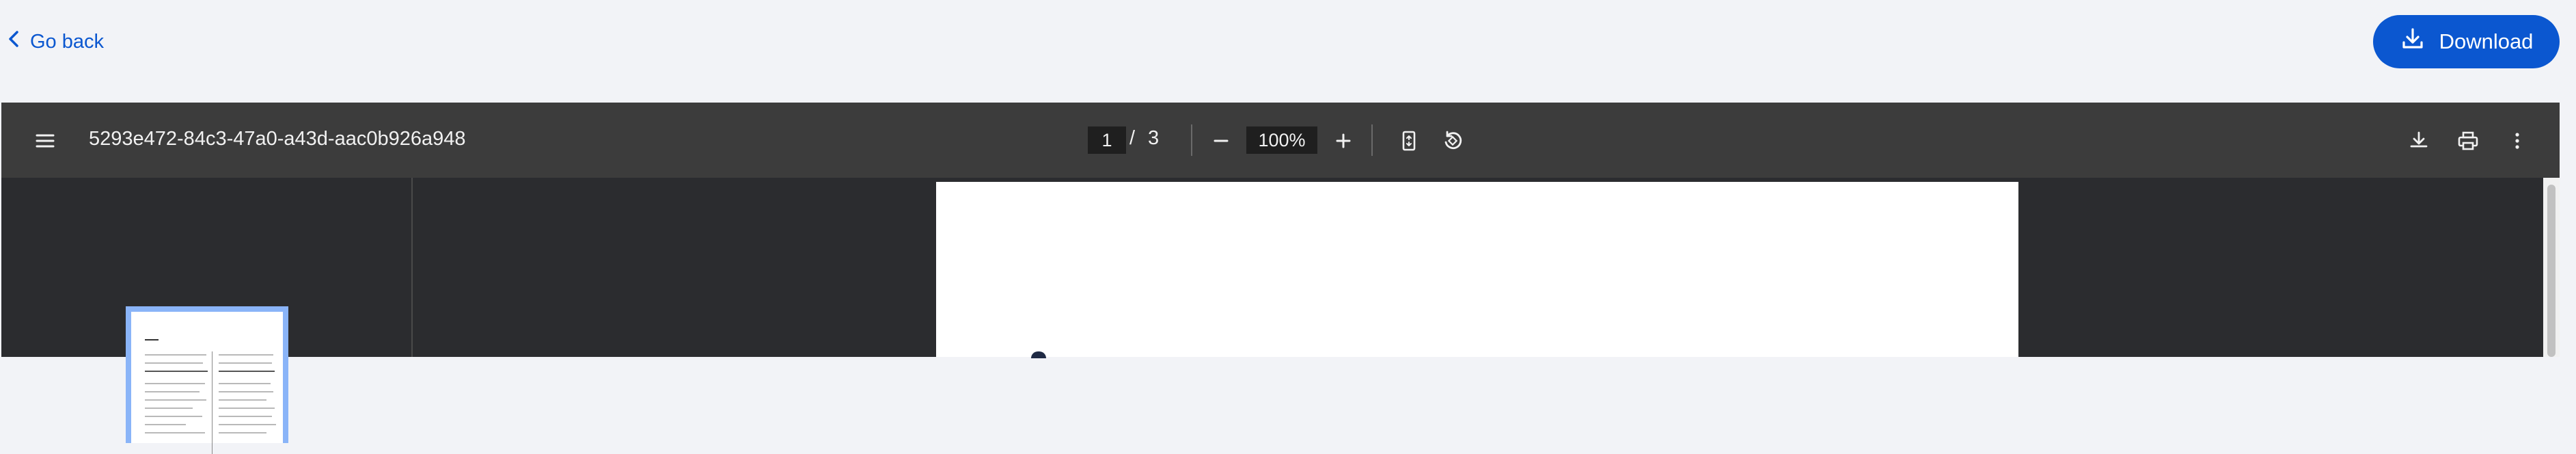  Describe the element at coordinates (2551, 271) in the screenshot. I see `scrollbar-thumb` at that location.